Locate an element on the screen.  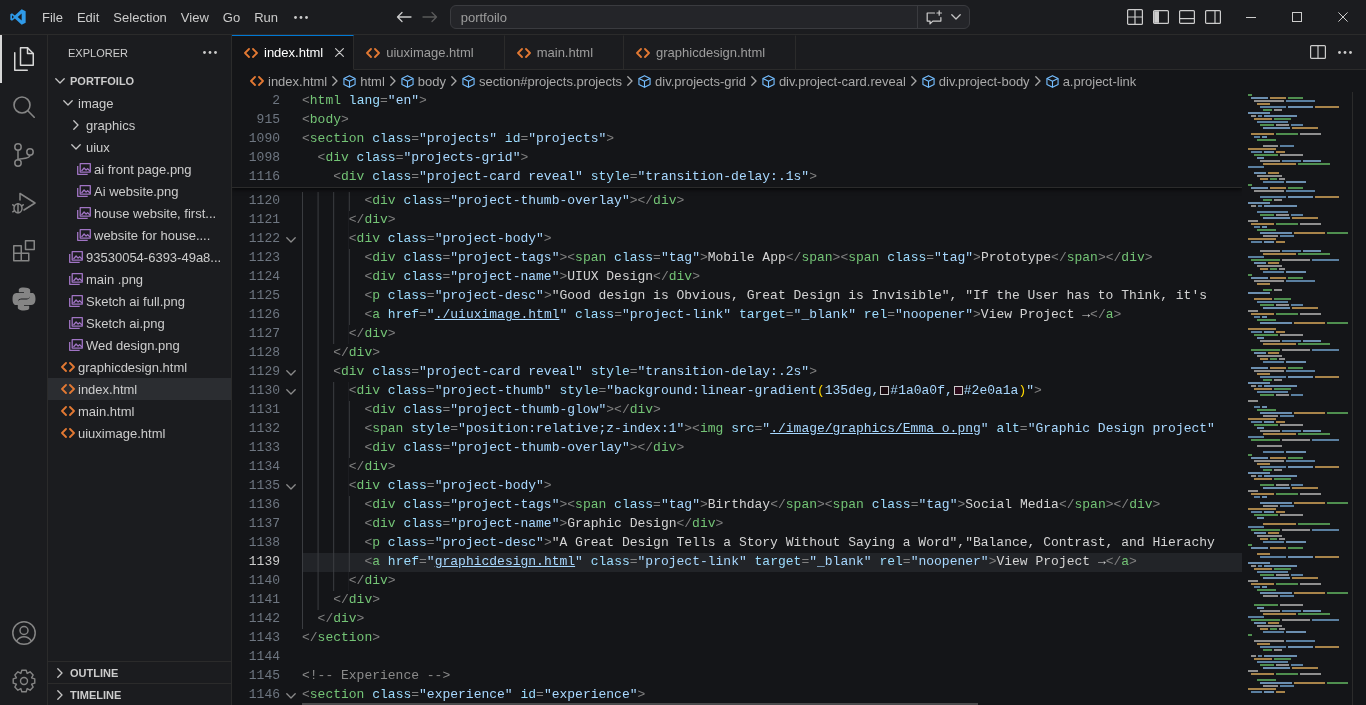
tree-item: uiux is located at coordinates (139, 147).